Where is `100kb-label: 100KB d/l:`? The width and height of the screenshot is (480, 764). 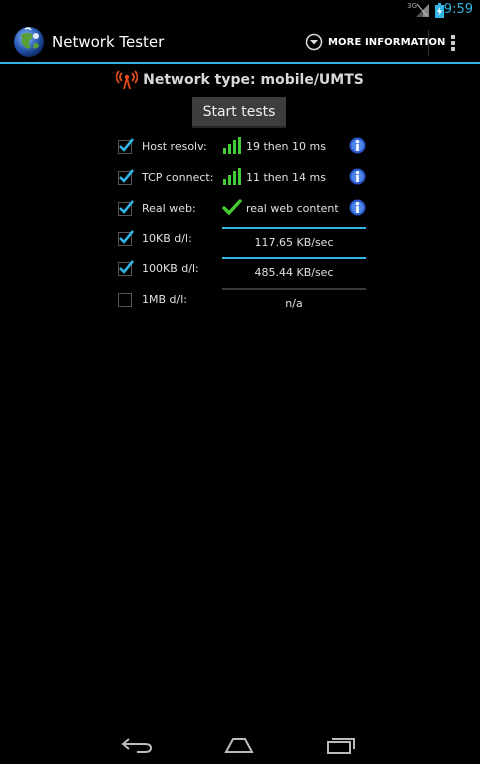
100kb-label: 100KB d/l: is located at coordinates (170, 268).